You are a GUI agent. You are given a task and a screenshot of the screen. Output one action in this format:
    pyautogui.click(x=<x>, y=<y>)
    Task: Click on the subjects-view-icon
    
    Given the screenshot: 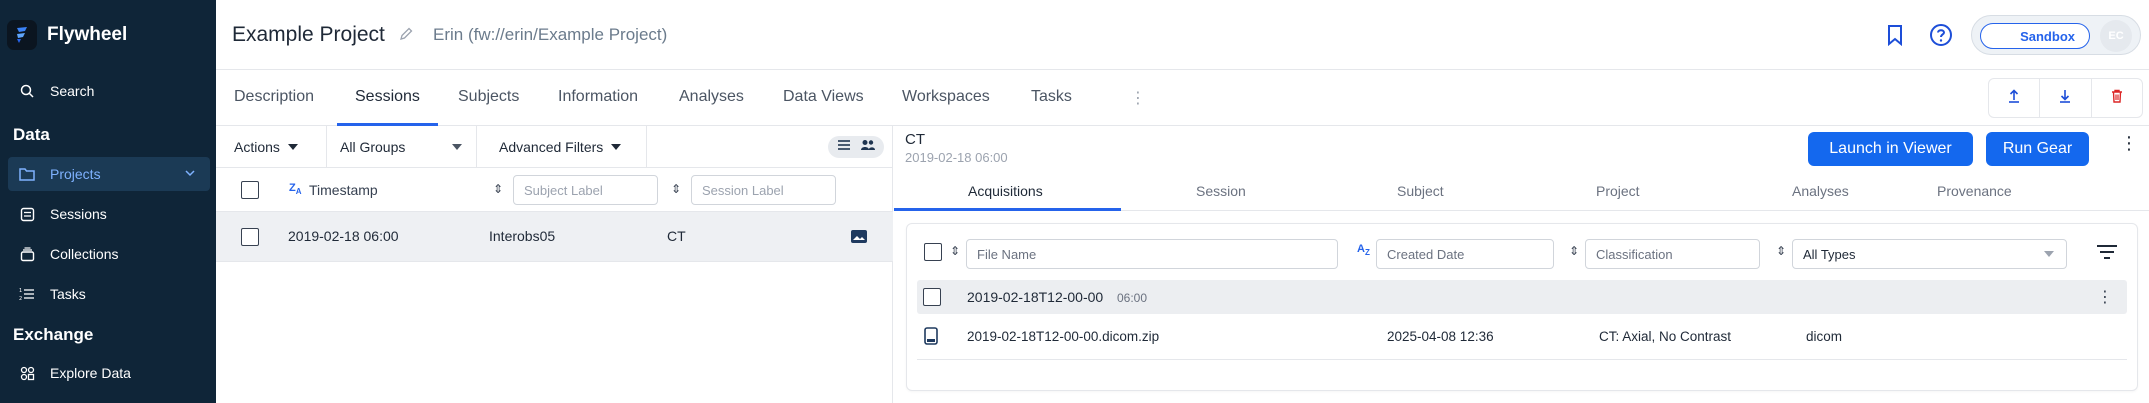 What is the action you would take?
    pyautogui.click(x=868, y=147)
    